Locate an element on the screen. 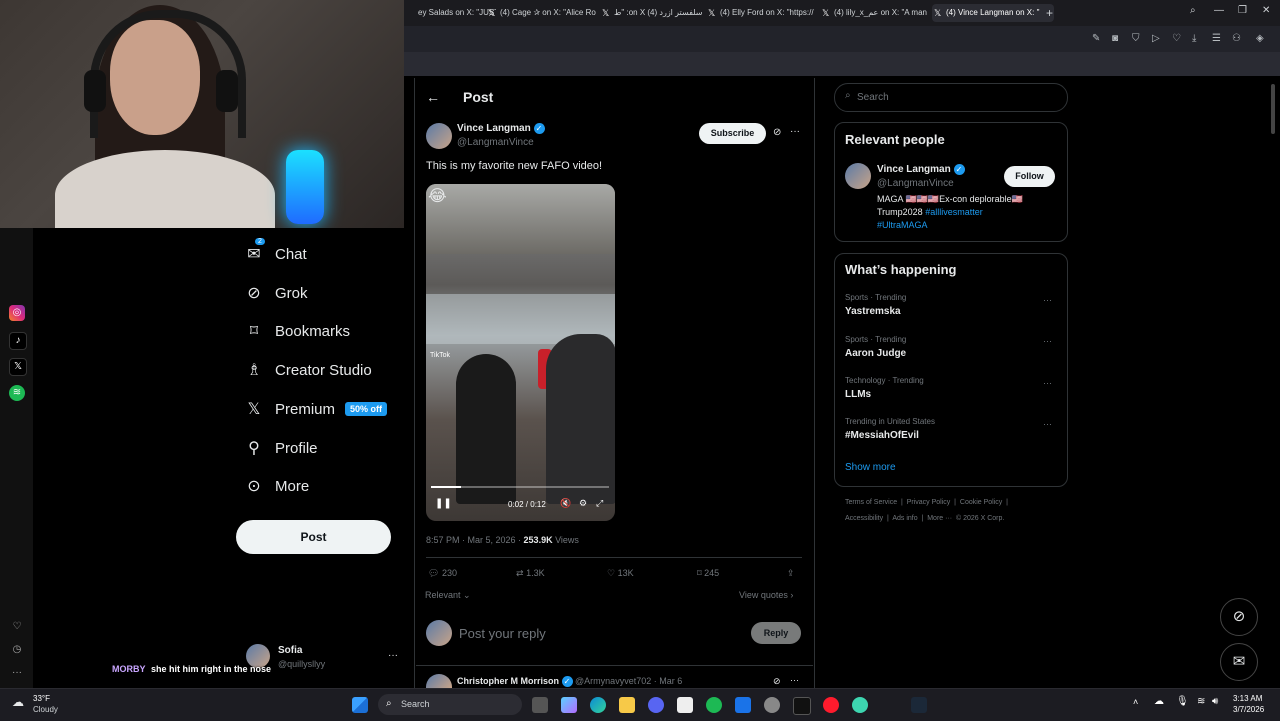  shield-icon: ⛉ is located at coordinates (1136, 38).